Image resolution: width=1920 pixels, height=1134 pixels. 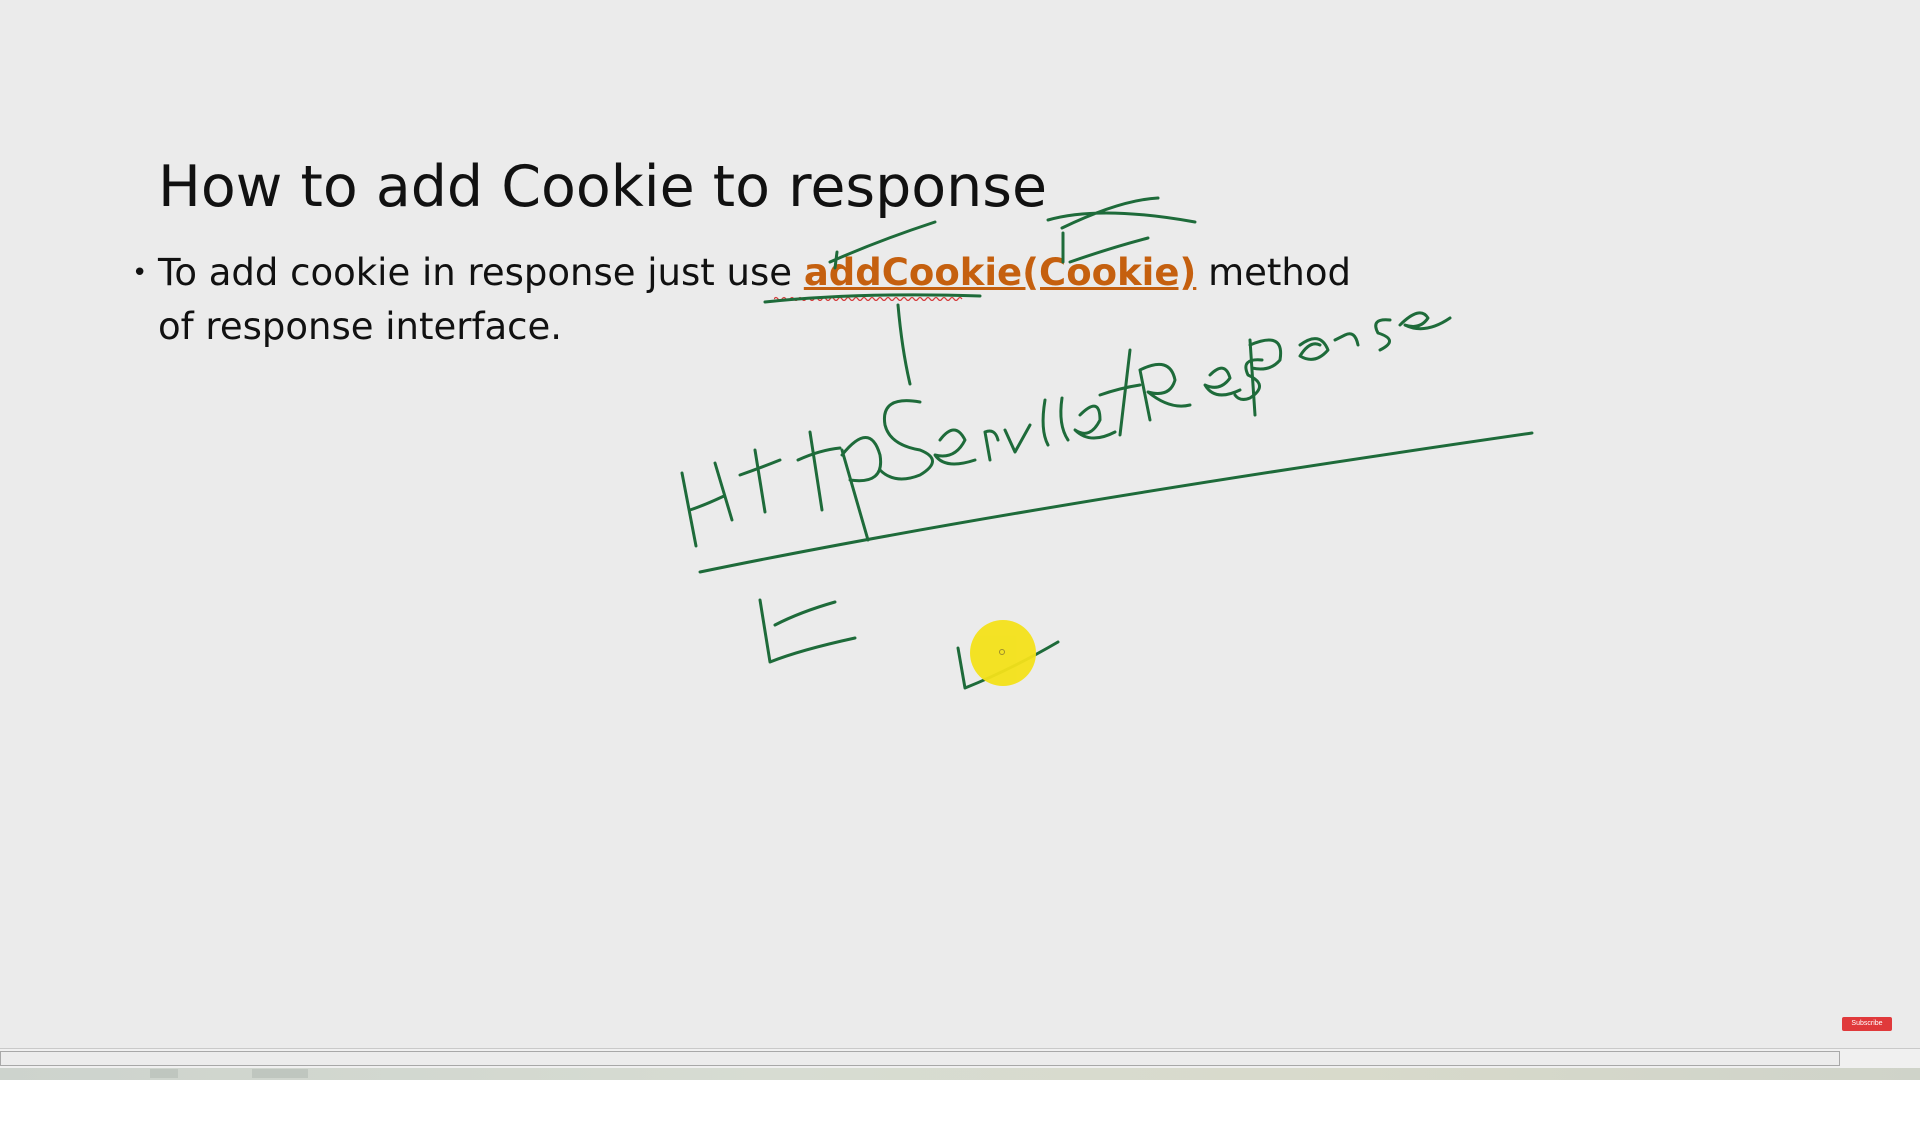 I want to click on spellcheck-squiggle, so click(x=868, y=298).